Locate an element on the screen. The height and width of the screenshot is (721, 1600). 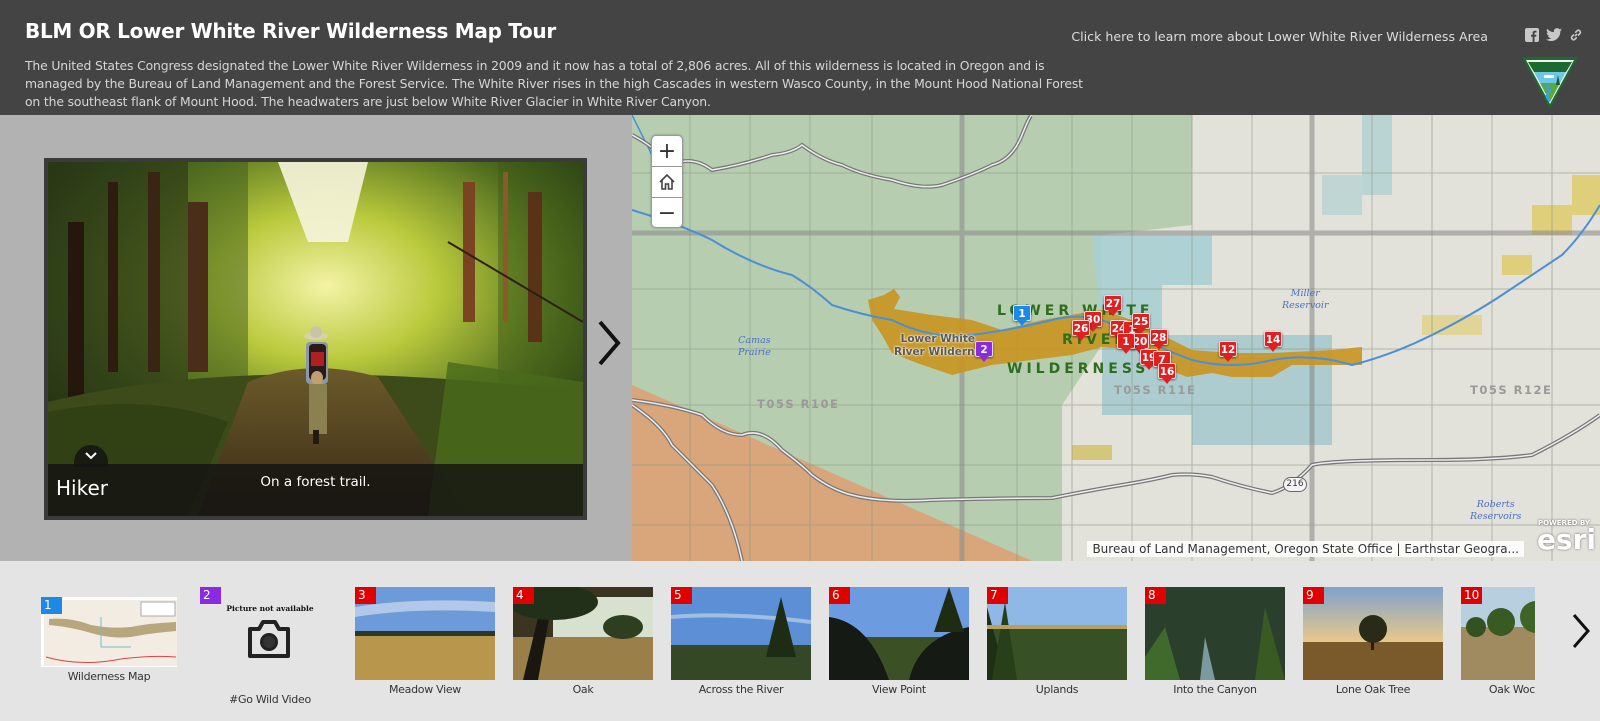
thumbnail-label: Meadow View is located at coordinates (424, 689).